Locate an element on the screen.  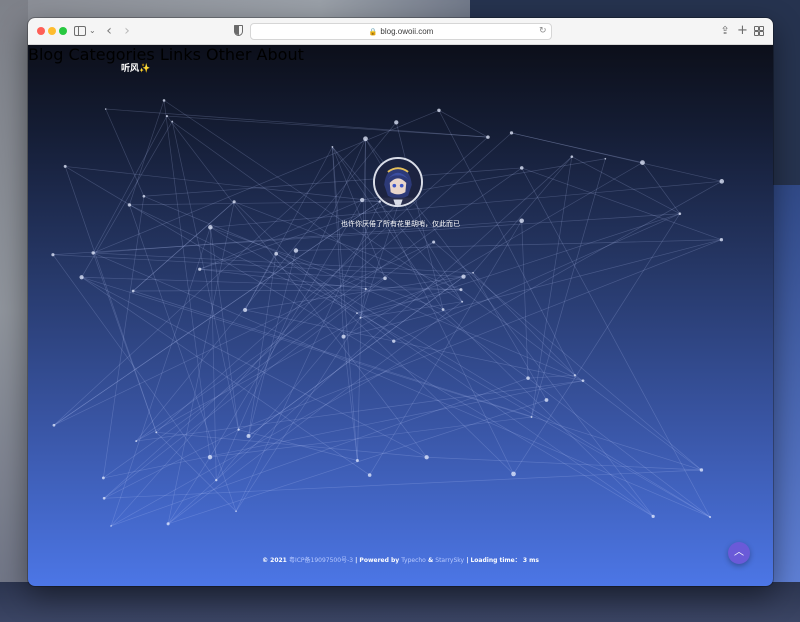
browser-toolbar: ⌄ ‹ › 🔒 blog.owoii.com ↻ ⇪ + is located at coordinates (400, 31).